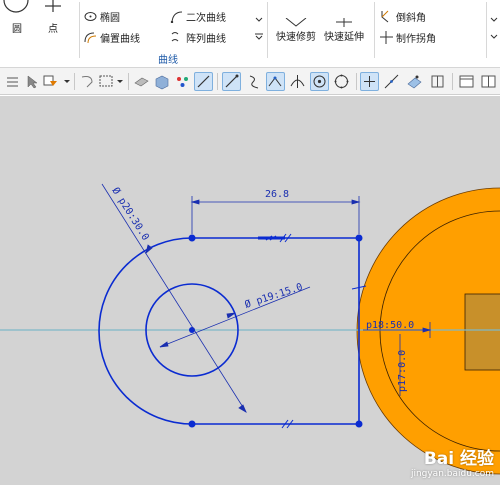 The height and width of the screenshot is (485, 500). I want to click on toolbar-point-on-curve-button, so click(391, 81).